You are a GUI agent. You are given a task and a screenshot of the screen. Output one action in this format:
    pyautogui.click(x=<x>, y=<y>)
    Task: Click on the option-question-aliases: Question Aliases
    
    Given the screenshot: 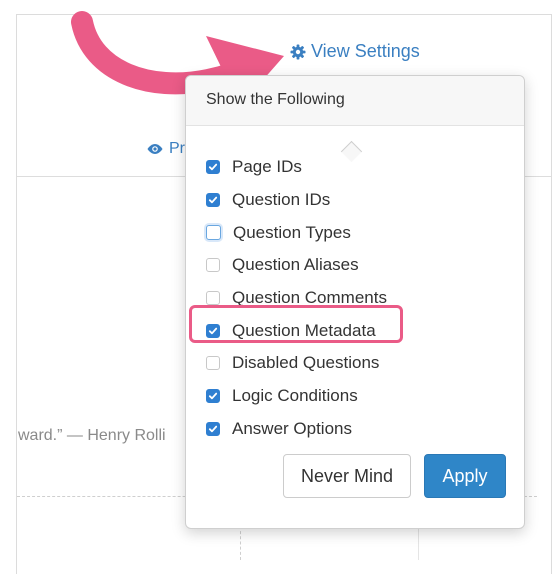 What is the action you would take?
    pyautogui.click(x=296, y=265)
    